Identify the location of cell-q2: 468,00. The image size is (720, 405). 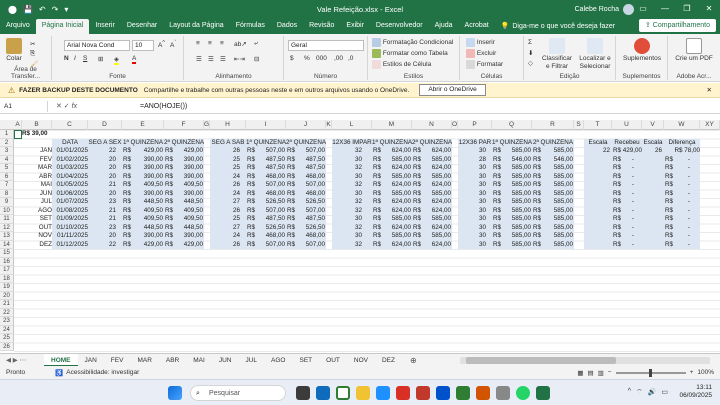
(305, 194).